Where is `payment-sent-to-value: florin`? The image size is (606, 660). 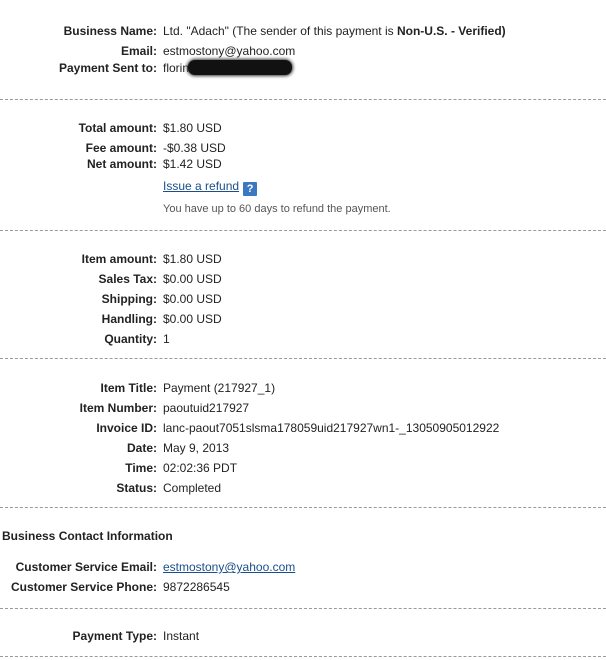 payment-sent-to-value: florin is located at coordinates (228, 68).